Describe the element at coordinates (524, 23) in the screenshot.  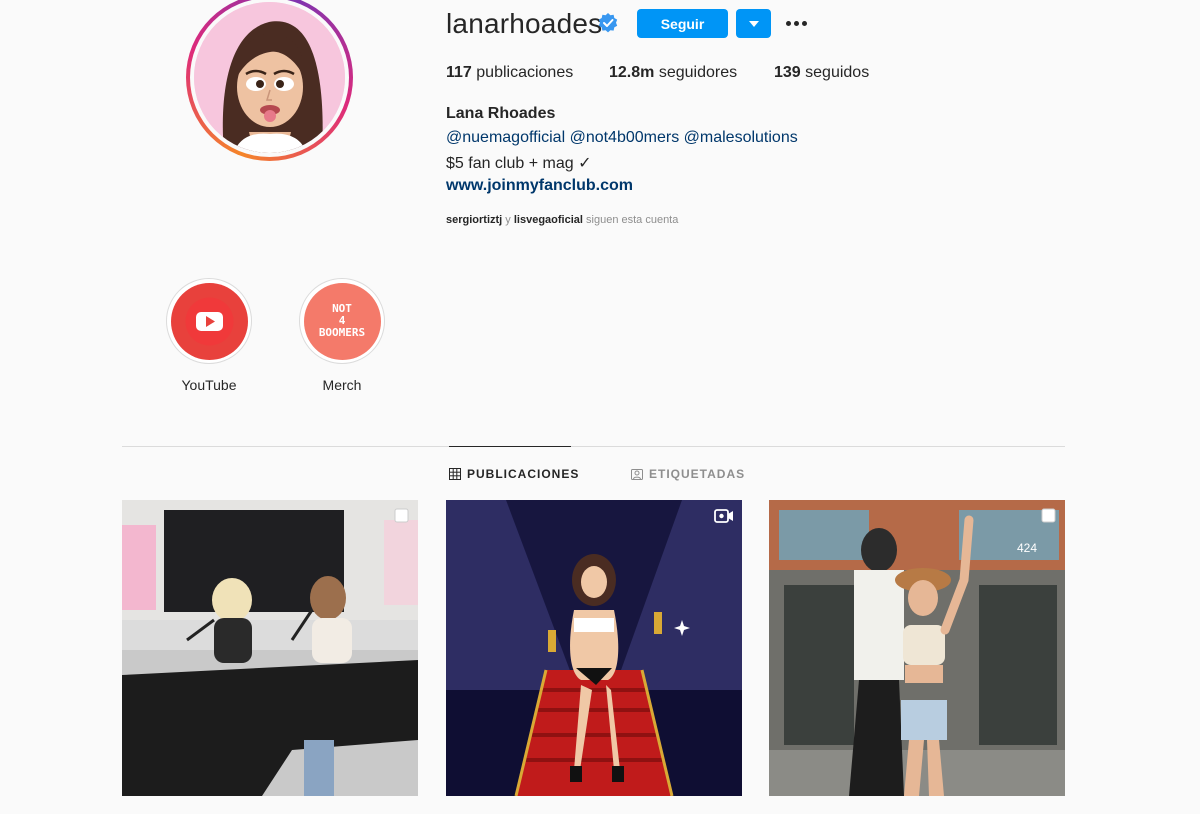
I see `profile-username: lanarhoades` at that location.